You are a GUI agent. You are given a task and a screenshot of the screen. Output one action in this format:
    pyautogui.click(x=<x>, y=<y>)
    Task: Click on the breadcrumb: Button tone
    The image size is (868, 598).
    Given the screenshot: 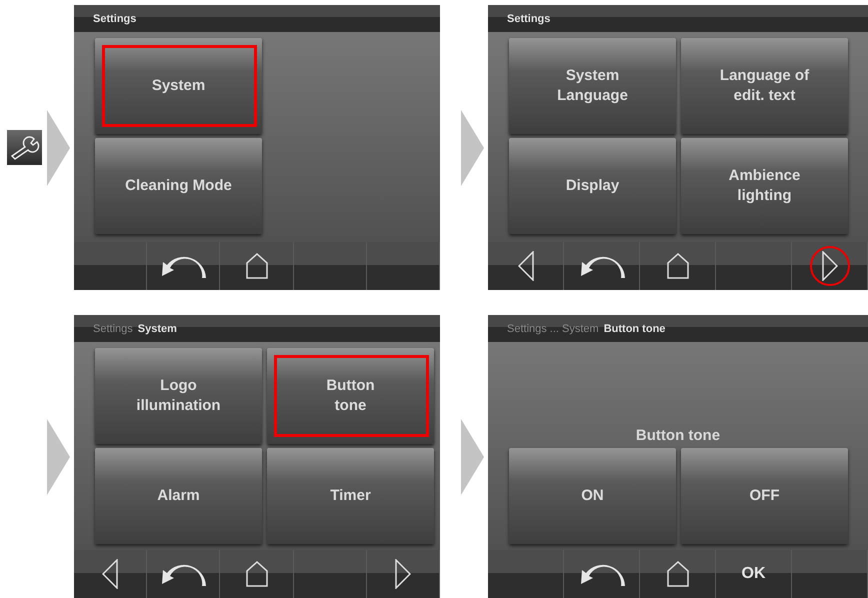 What is the action you would take?
    pyautogui.click(x=635, y=328)
    